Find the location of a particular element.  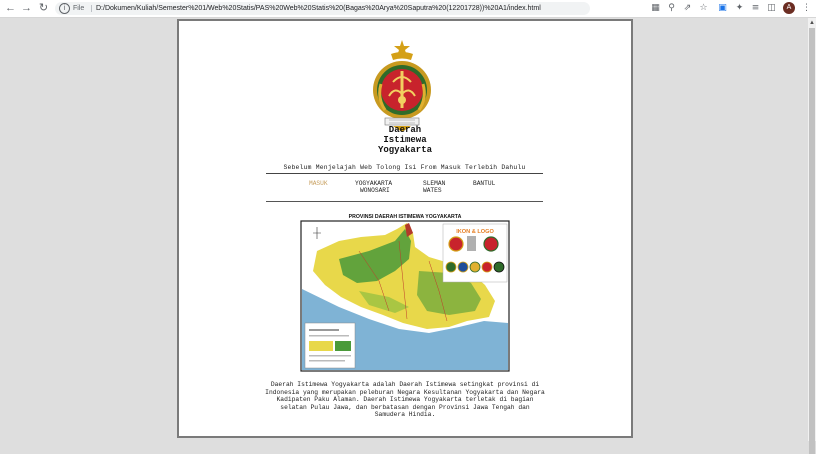

scroll-up-icon: ▲ is located at coordinates (812, 23).